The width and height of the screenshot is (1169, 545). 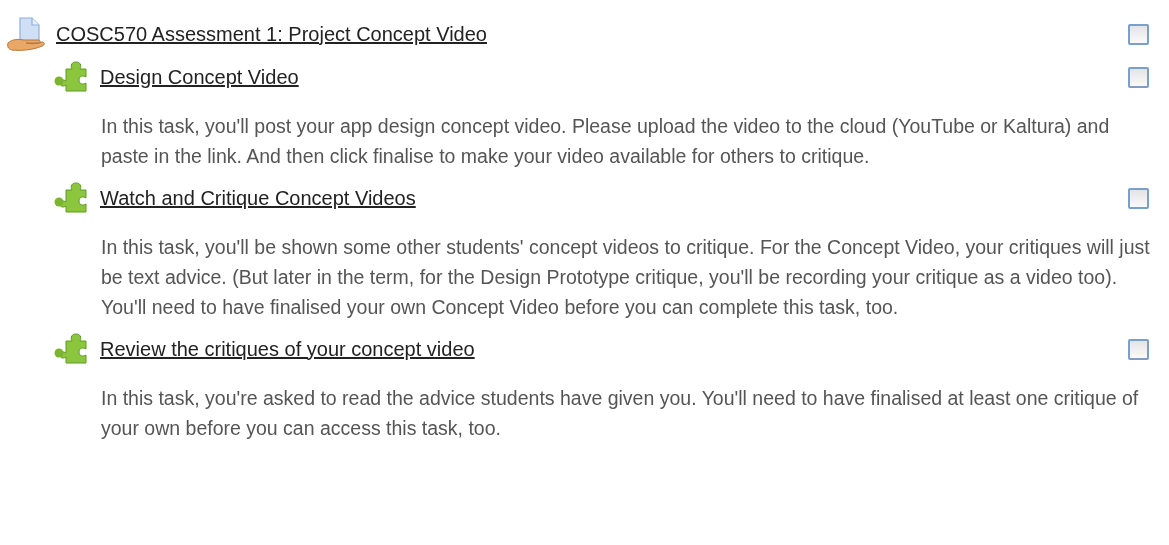 I want to click on activity-description: In this task, you'll post your app design concept video. Please upload the video to the cloud (YouTube or Kaltura) and paste in the link. And then click finalise to make your video available for others to critique., so click(x=606, y=141).